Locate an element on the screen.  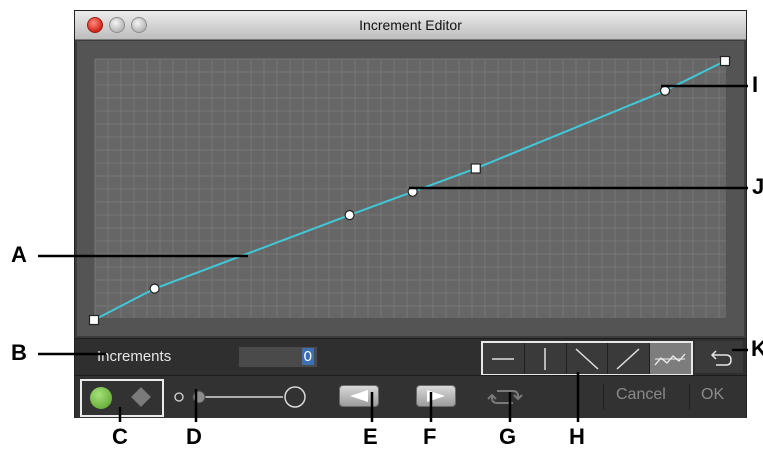
next-button is located at coordinates (436, 396).